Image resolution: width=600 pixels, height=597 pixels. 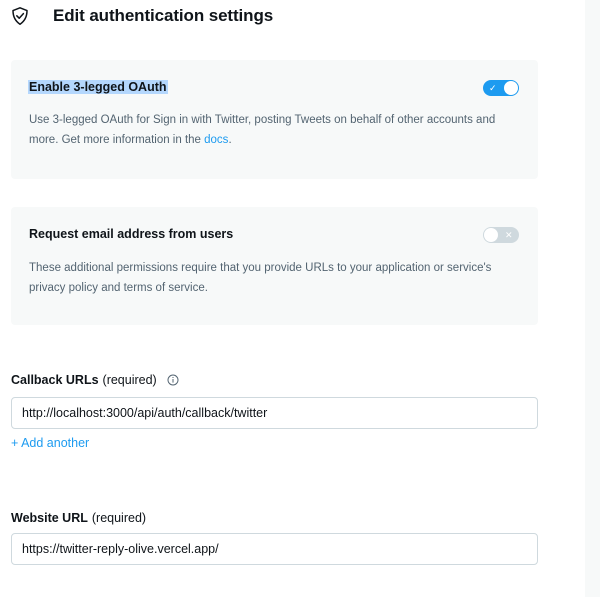 I want to click on right-rail, so click(x=592, y=298).